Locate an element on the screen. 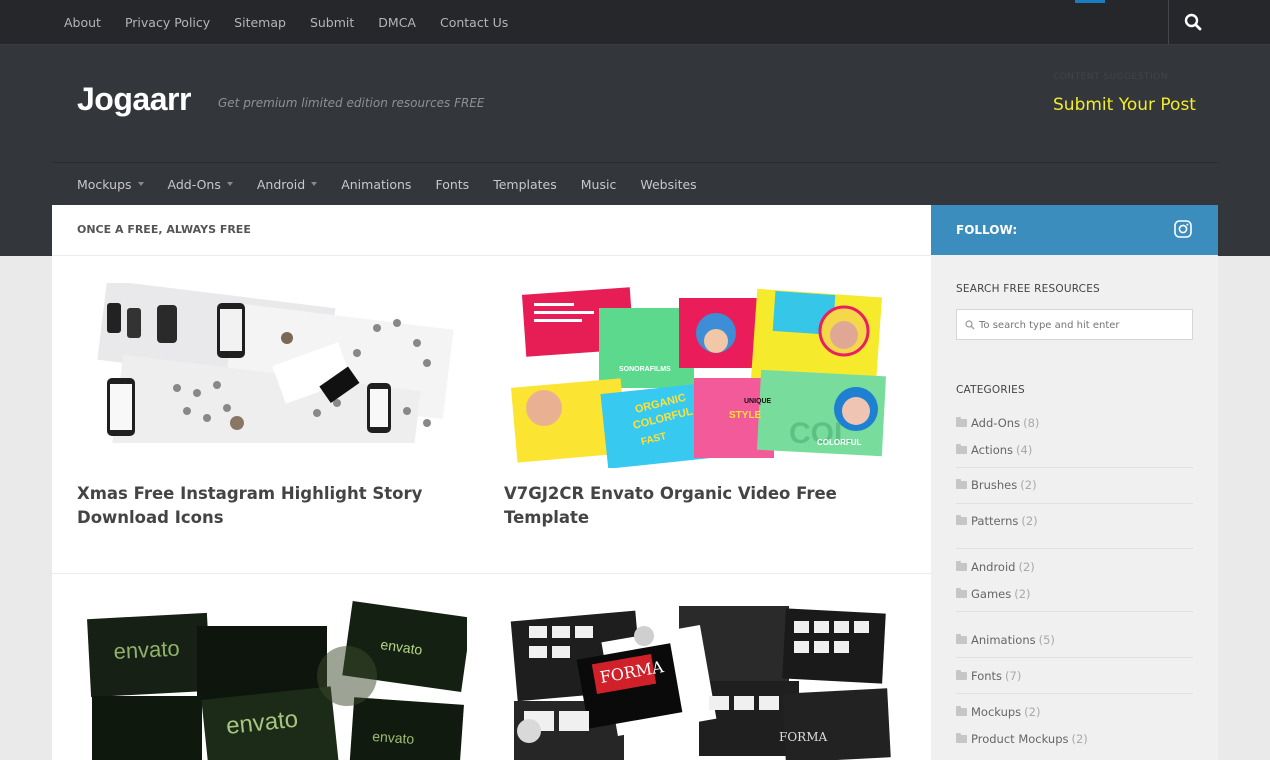 The image size is (1270, 760). topnav-about-link: About is located at coordinates (82, 22).